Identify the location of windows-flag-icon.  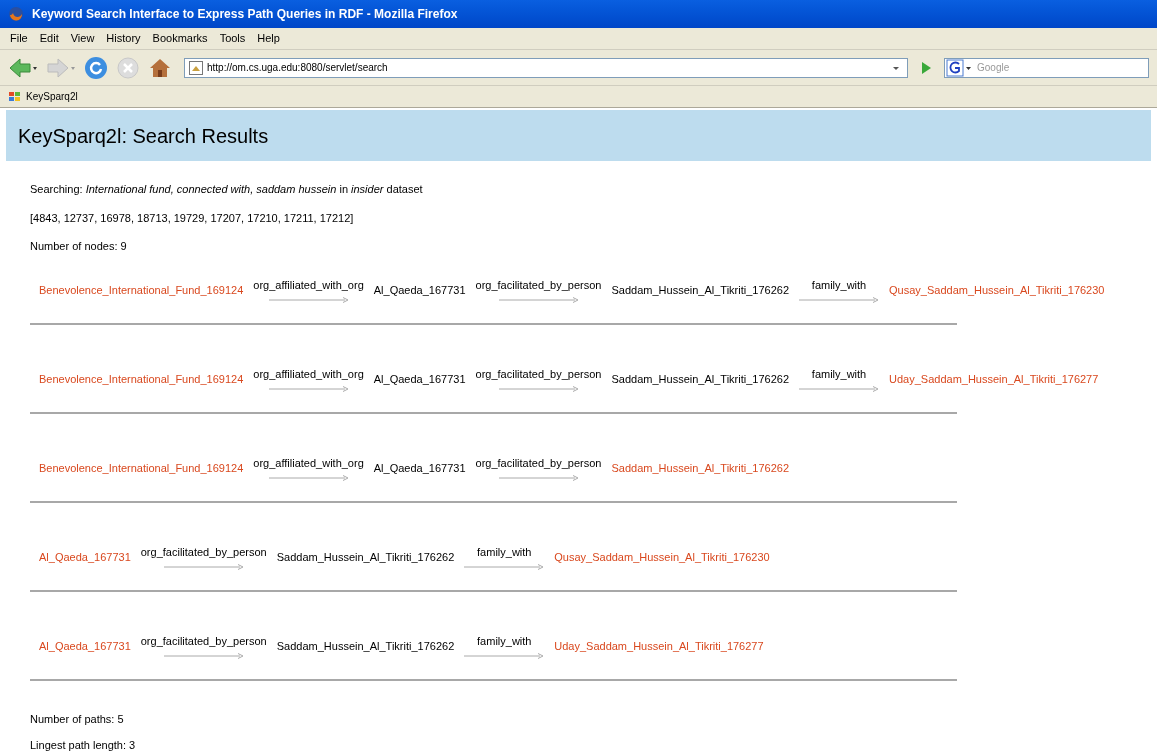
(15, 96).